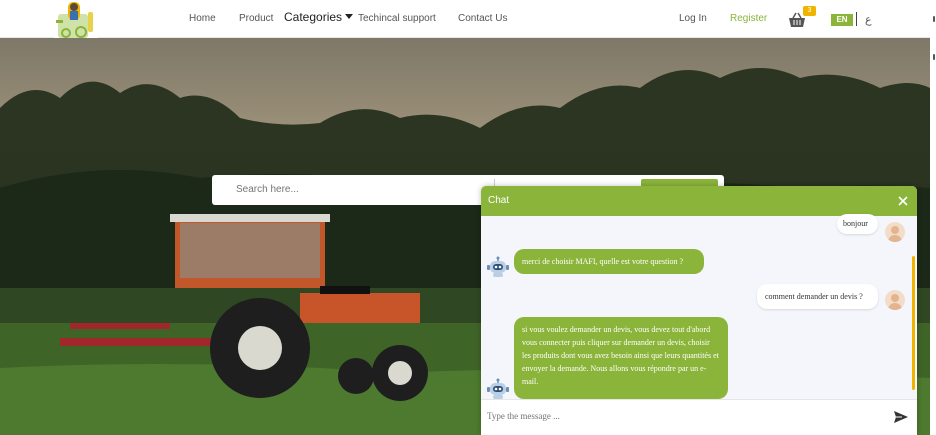 The image size is (936, 435). I want to click on caret-down-icon, so click(349, 16).